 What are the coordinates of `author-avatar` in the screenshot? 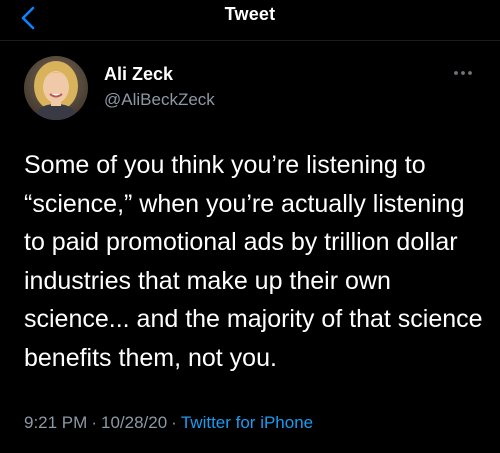 It's located at (56, 88).